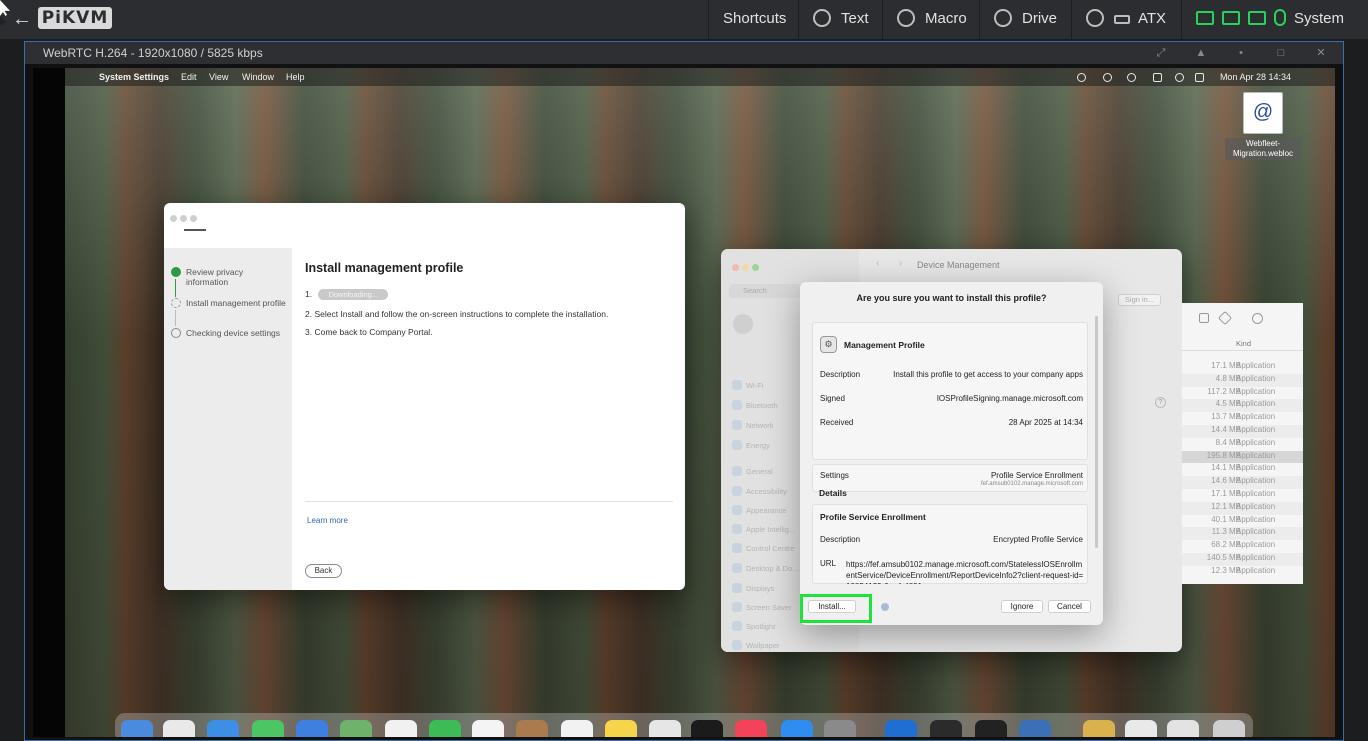 The width and height of the screenshot is (1368, 741). What do you see at coordinates (753, 588) in the screenshot?
I see `sidebar-item-displays: Displays` at bounding box center [753, 588].